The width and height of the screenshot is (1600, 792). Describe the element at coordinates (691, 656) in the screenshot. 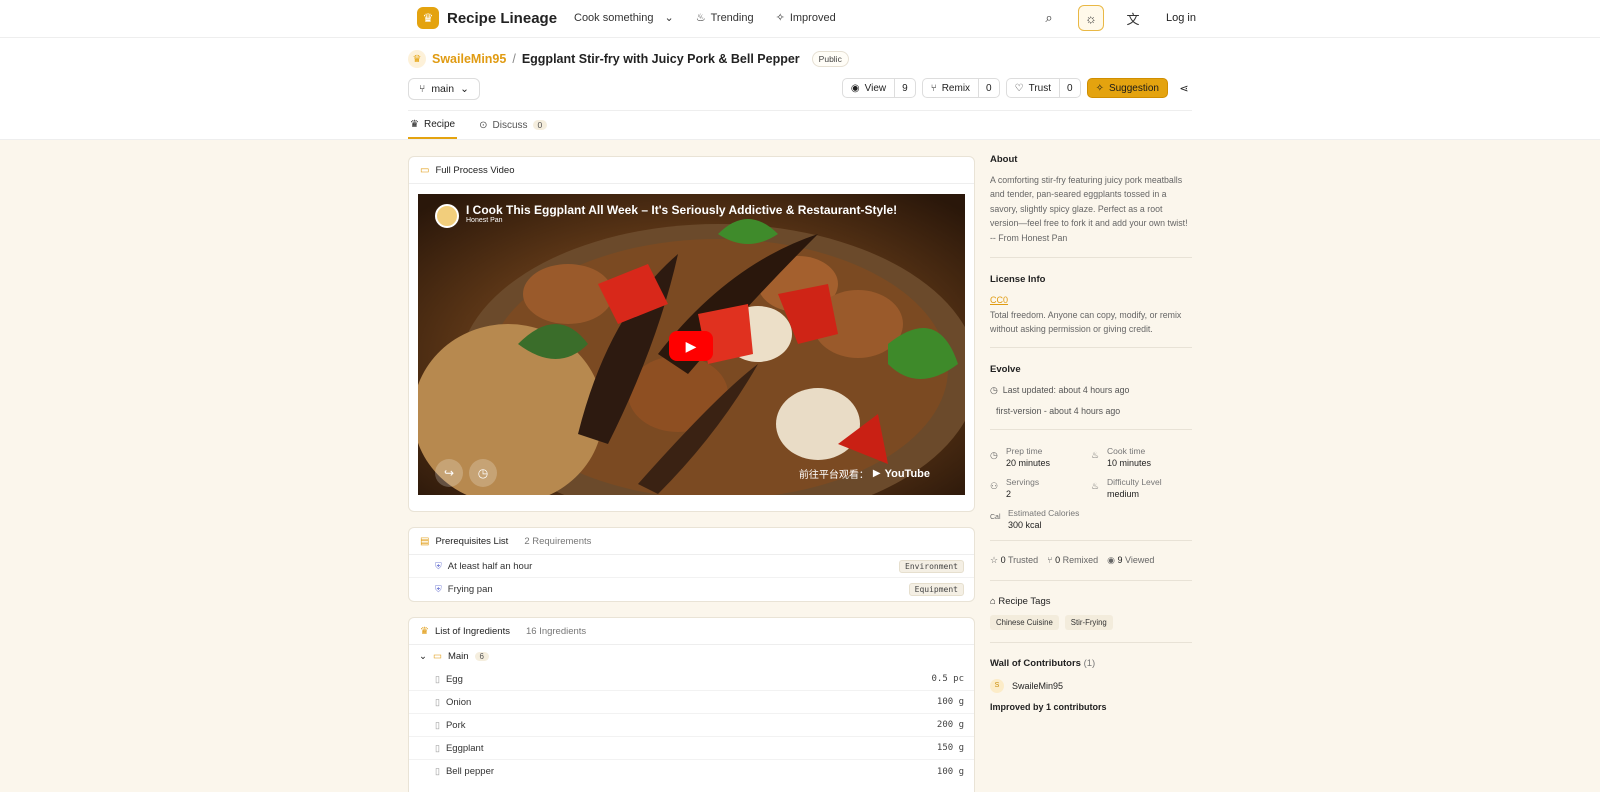

I see `ingredient-group-toggle: ⌄ ▭ Main 6` at that location.